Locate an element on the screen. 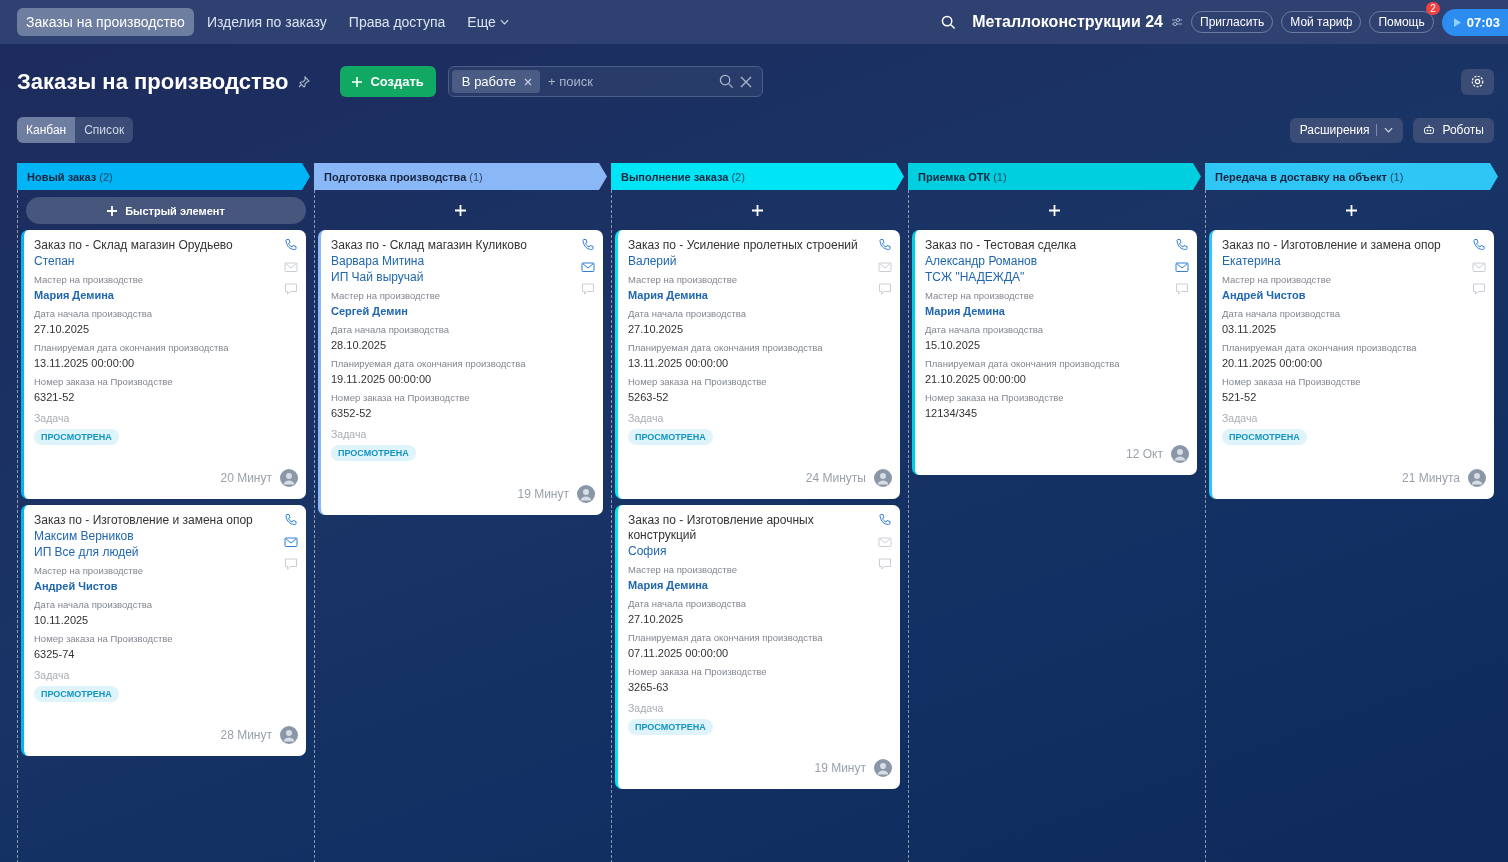  card-time: 21 Минута is located at coordinates (1430, 478).